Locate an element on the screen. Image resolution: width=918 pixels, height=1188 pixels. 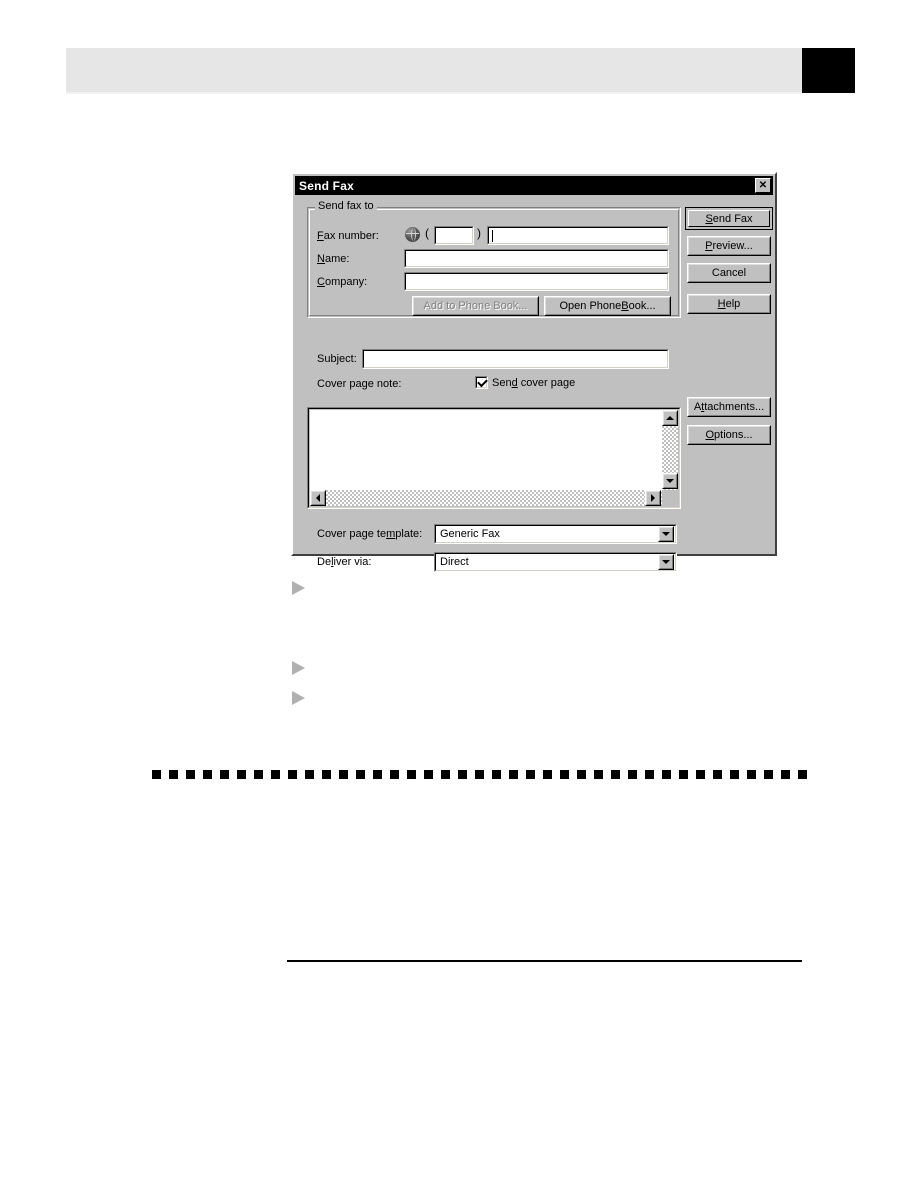
send-cover-page-checkbox: Send cover page is located at coordinates (525, 382).